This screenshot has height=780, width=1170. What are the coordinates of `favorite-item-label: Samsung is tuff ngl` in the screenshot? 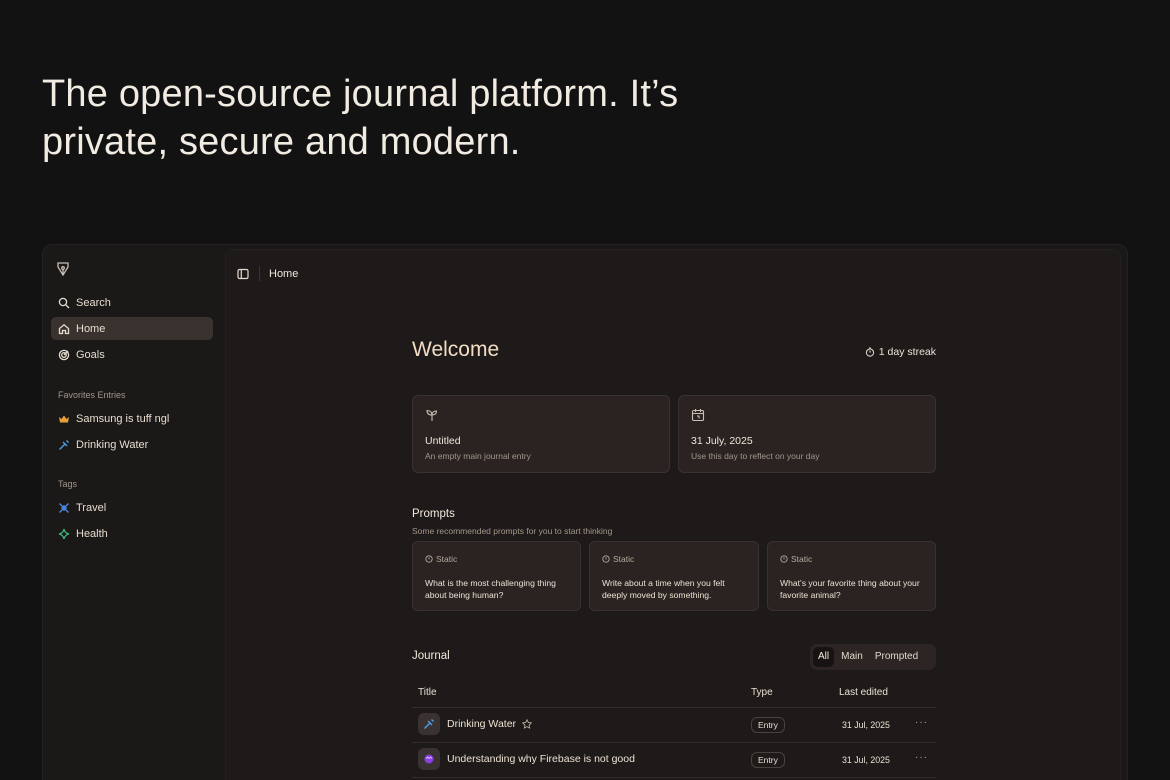 It's located at (123, 418).